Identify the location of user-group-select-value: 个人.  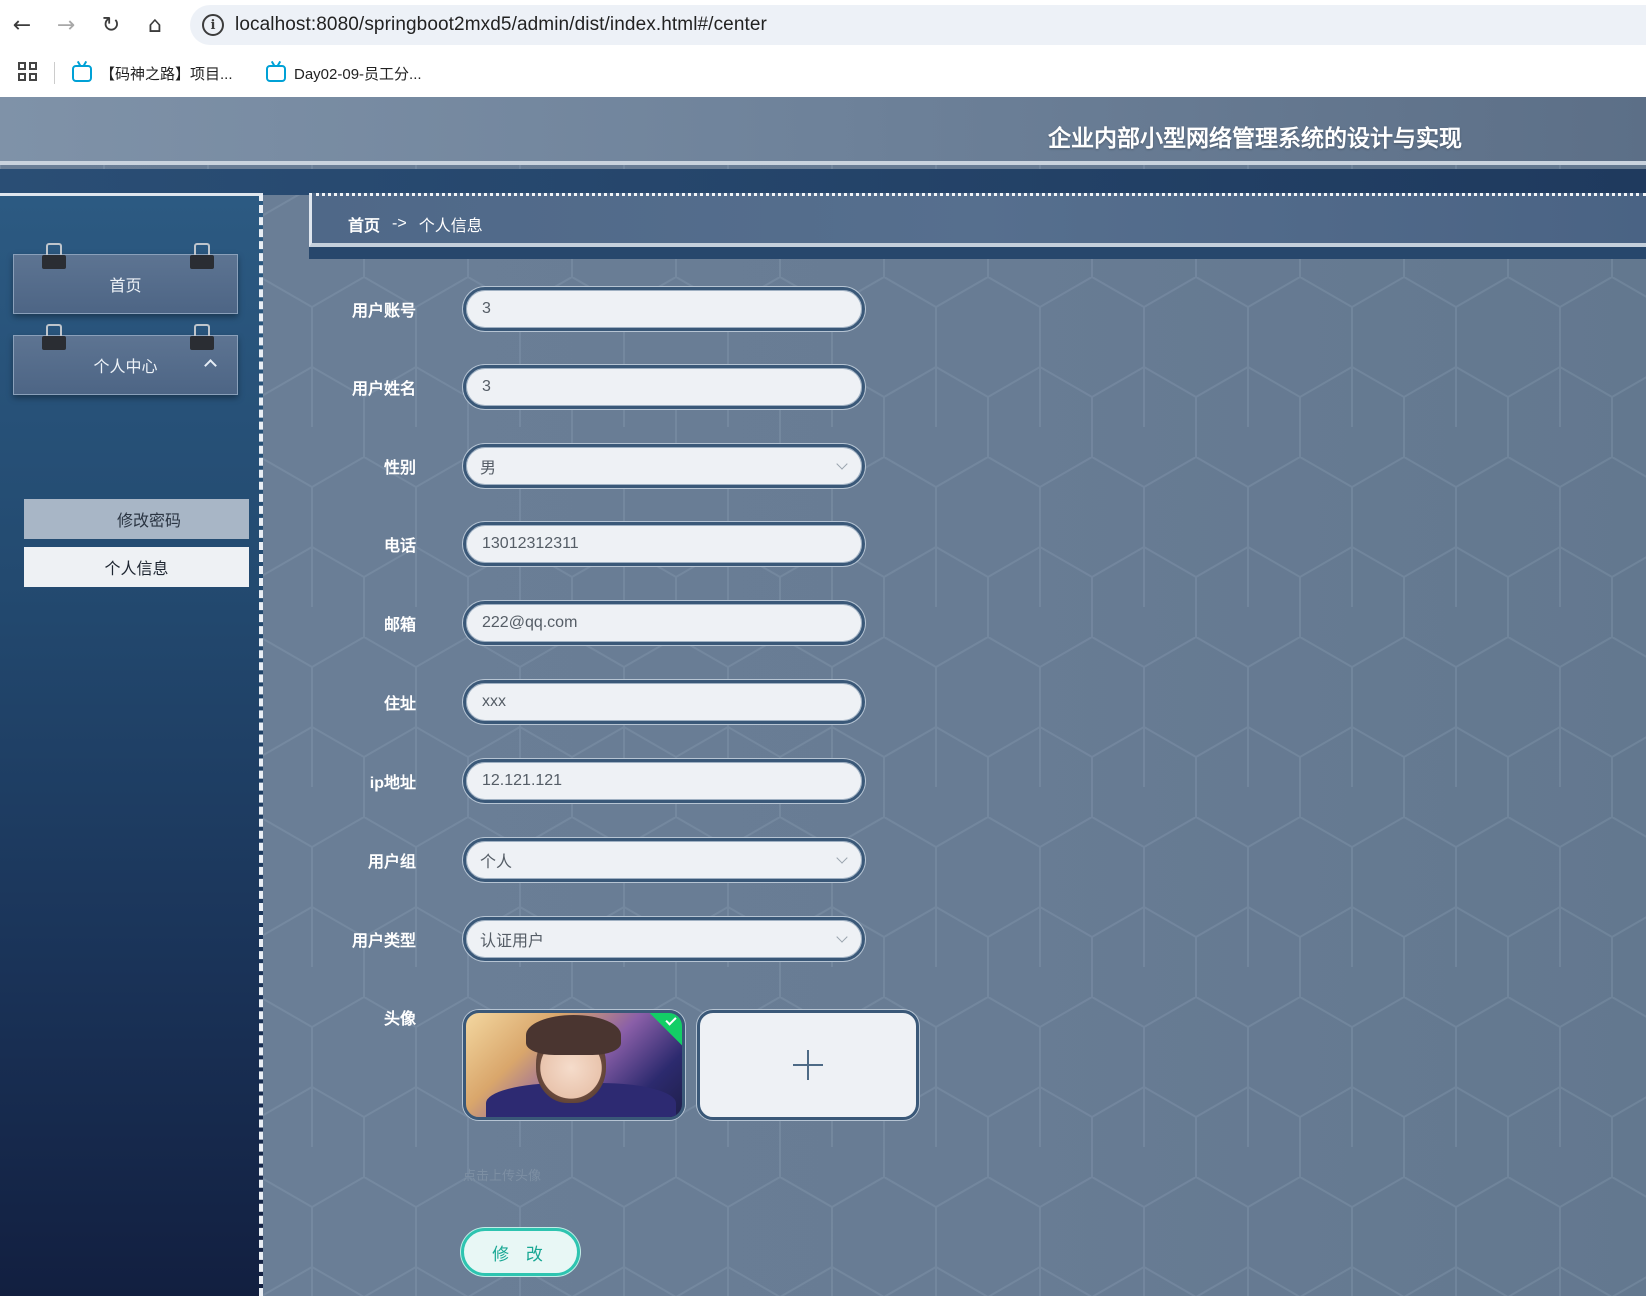
(496, 862).